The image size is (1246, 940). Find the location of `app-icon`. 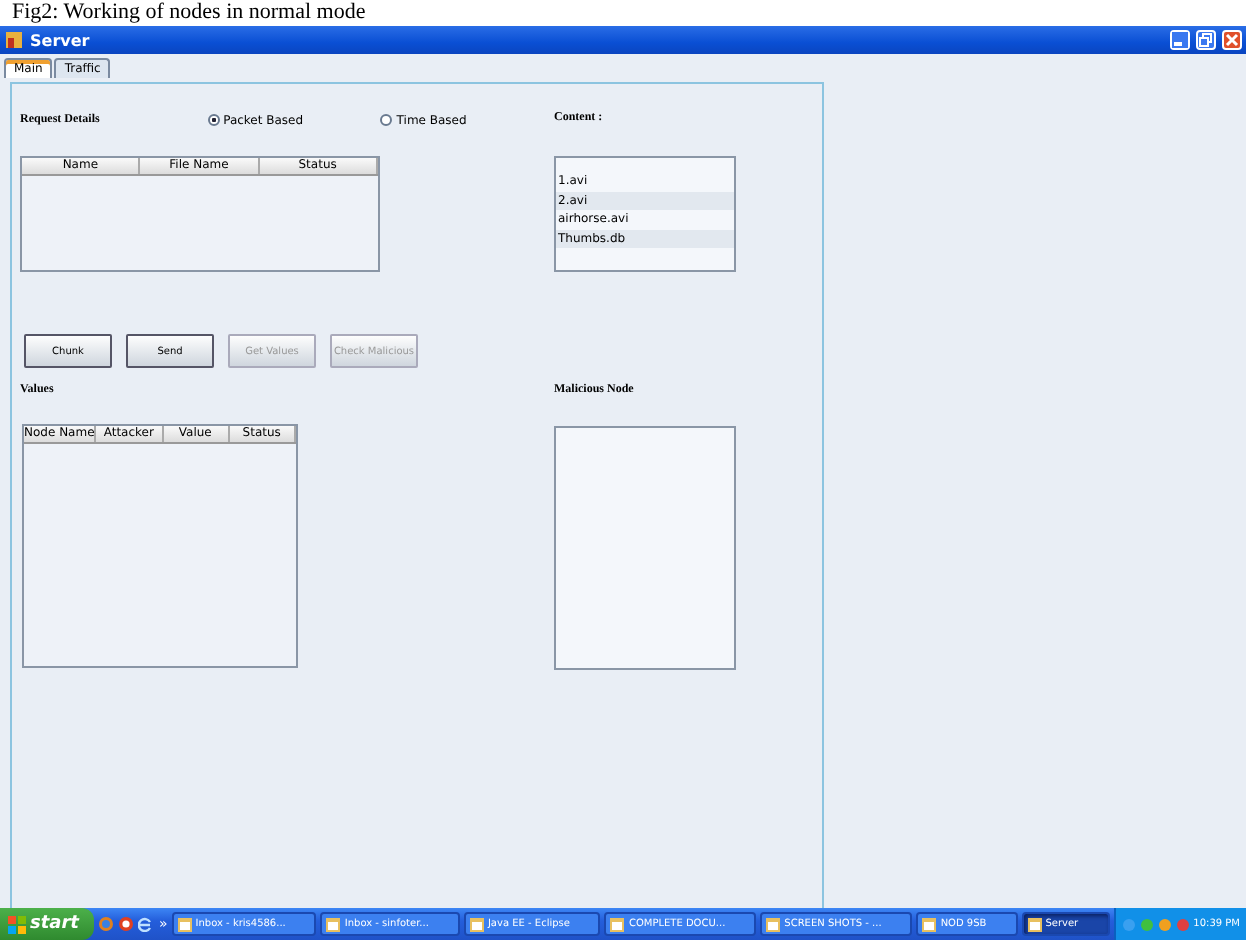

app-icon is located at coordinates (14, 40).